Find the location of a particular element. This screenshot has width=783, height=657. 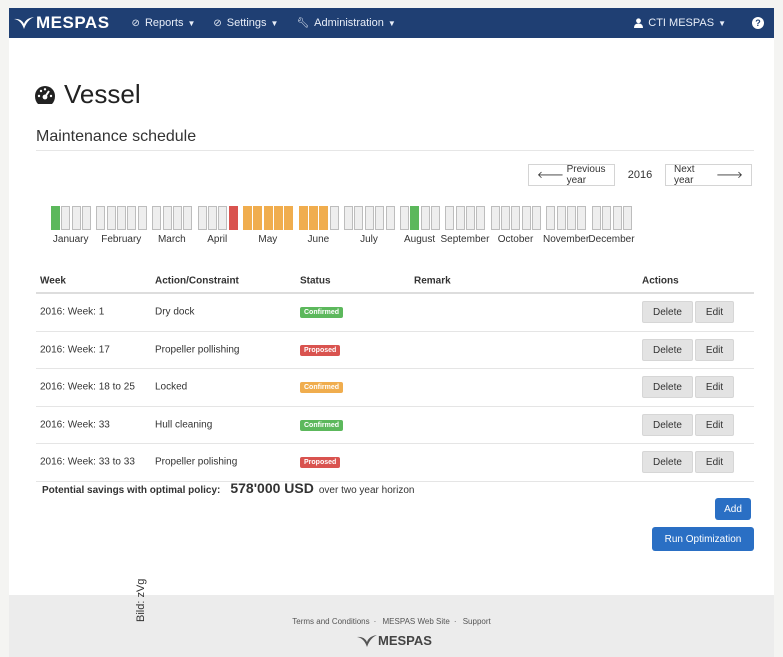

row-week: 2016: Week: 17 is located at coordinates (75, 350).